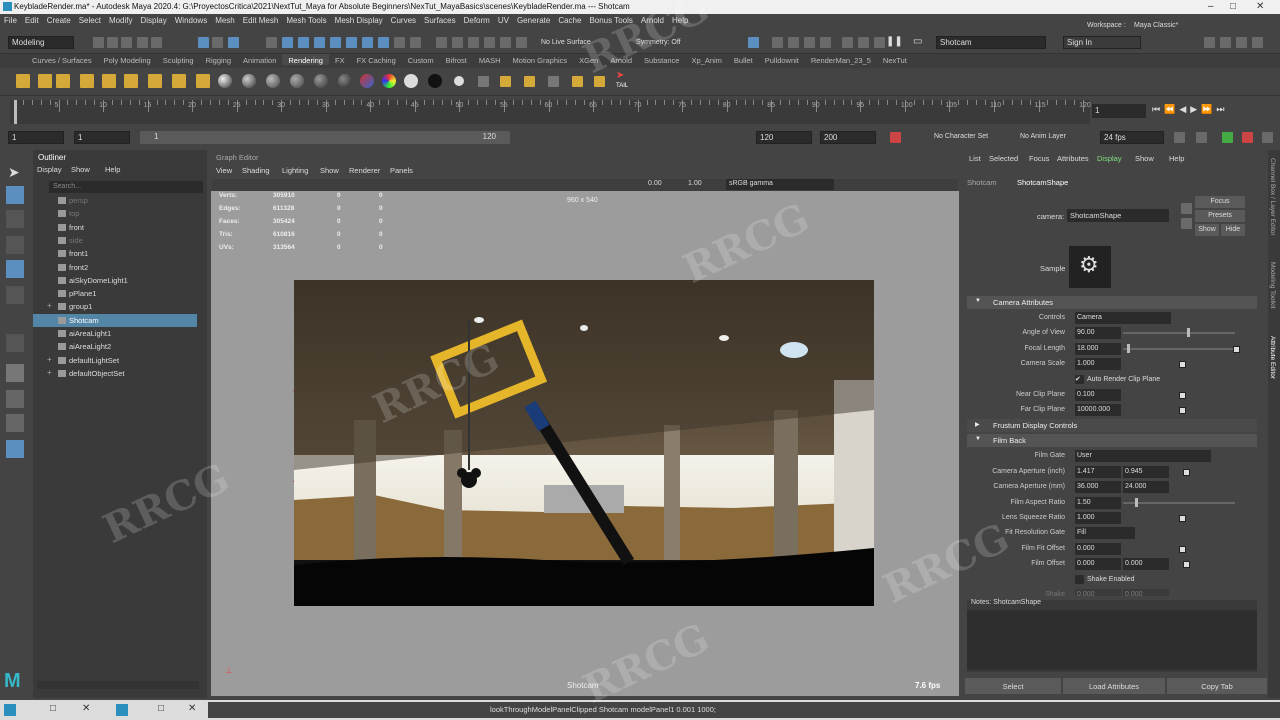 This screenshot has width=1280, height=720. What do you see at coordinates (553, 81) in the screenshot?
I see `shelf-batch-render-icon` at bounding box center [553, 81].